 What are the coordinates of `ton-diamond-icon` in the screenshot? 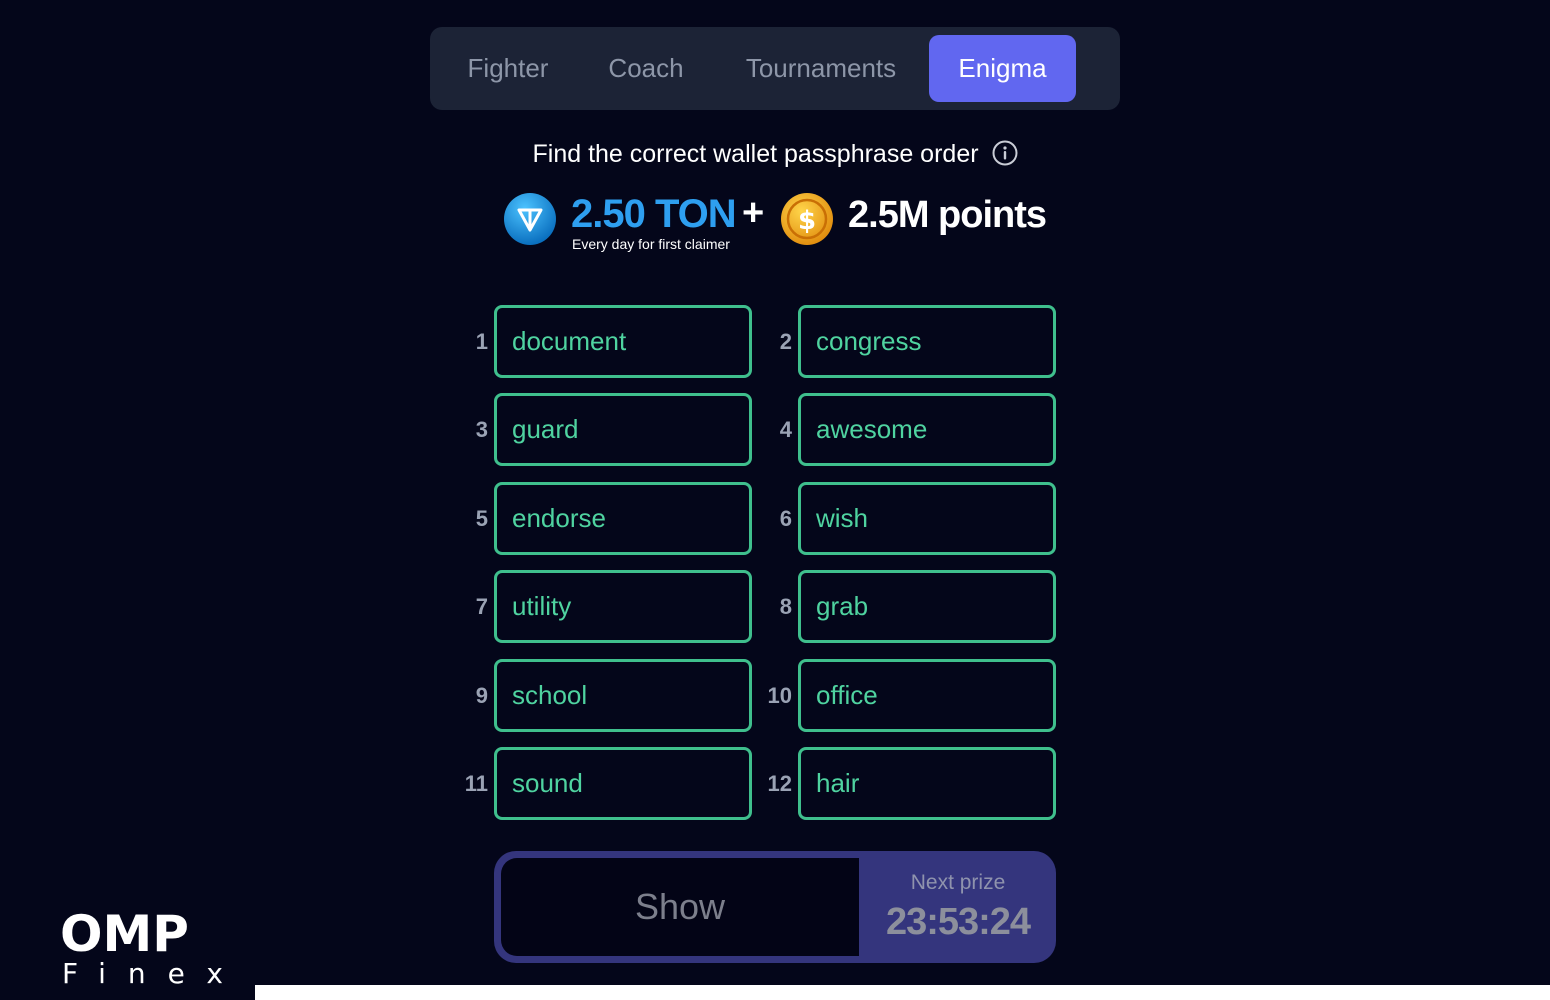 It's located at (530, 219).